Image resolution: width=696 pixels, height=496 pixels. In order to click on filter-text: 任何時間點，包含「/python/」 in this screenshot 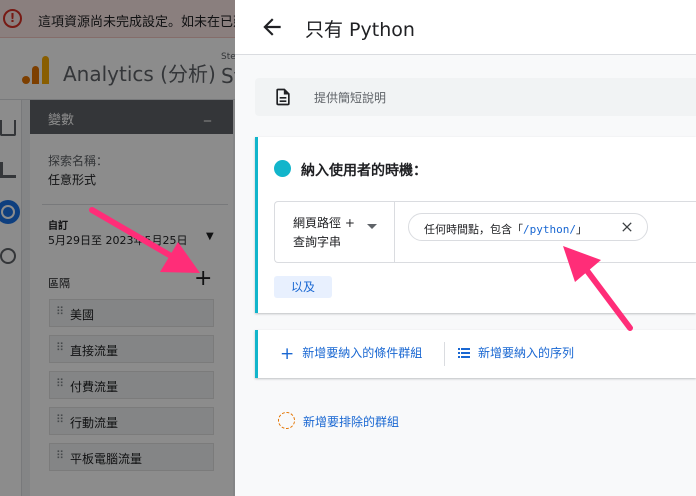, I will do `click(505, 229)`.